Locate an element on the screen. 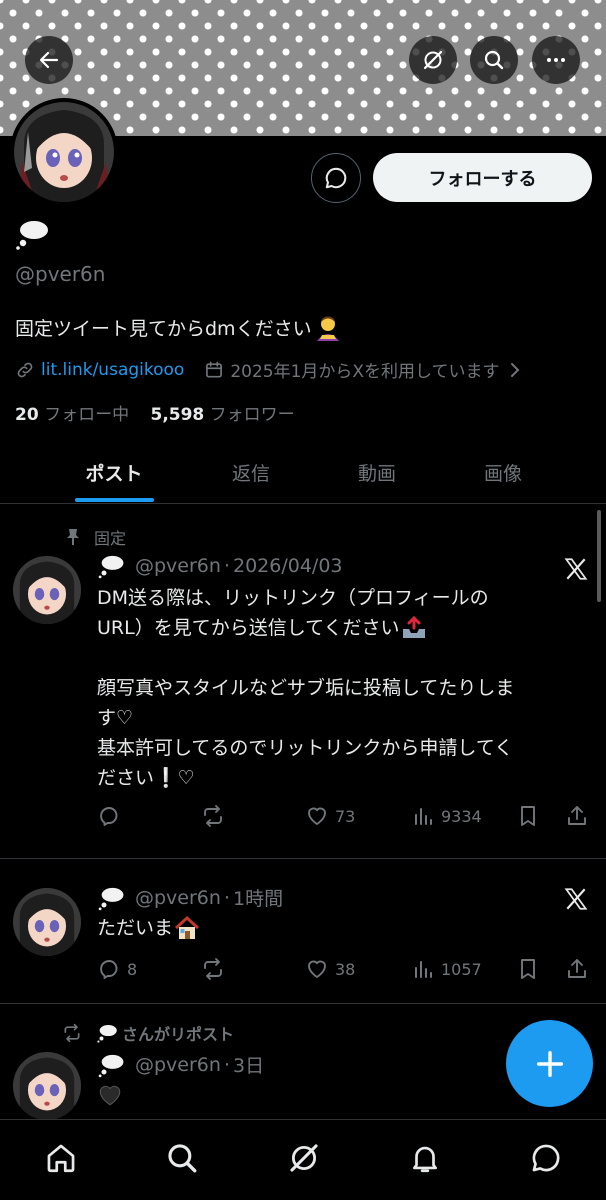 The image size is (606, 1200). nav-grok is located at coordinates (304, 1158).